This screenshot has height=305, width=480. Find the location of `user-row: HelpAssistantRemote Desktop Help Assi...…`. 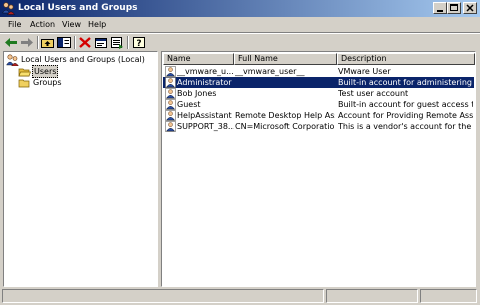

user-row: HelpAssistantRemote Desktop Help Assi...… is located at coordinates (318, 115).